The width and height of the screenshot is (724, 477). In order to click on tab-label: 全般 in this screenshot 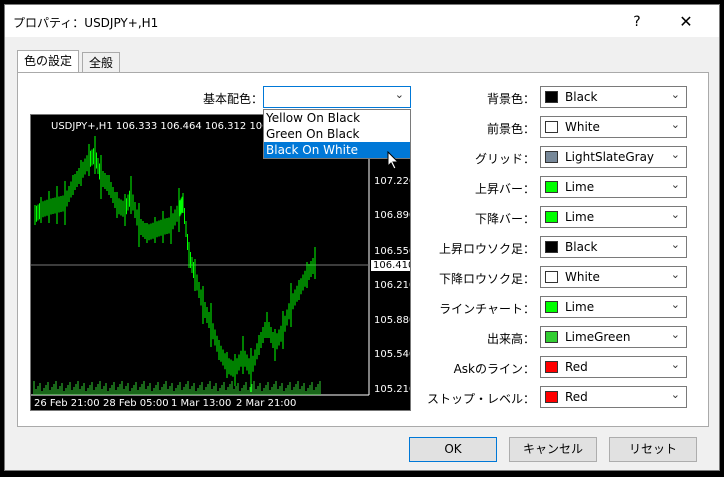, I will do `click(101, 63)`.